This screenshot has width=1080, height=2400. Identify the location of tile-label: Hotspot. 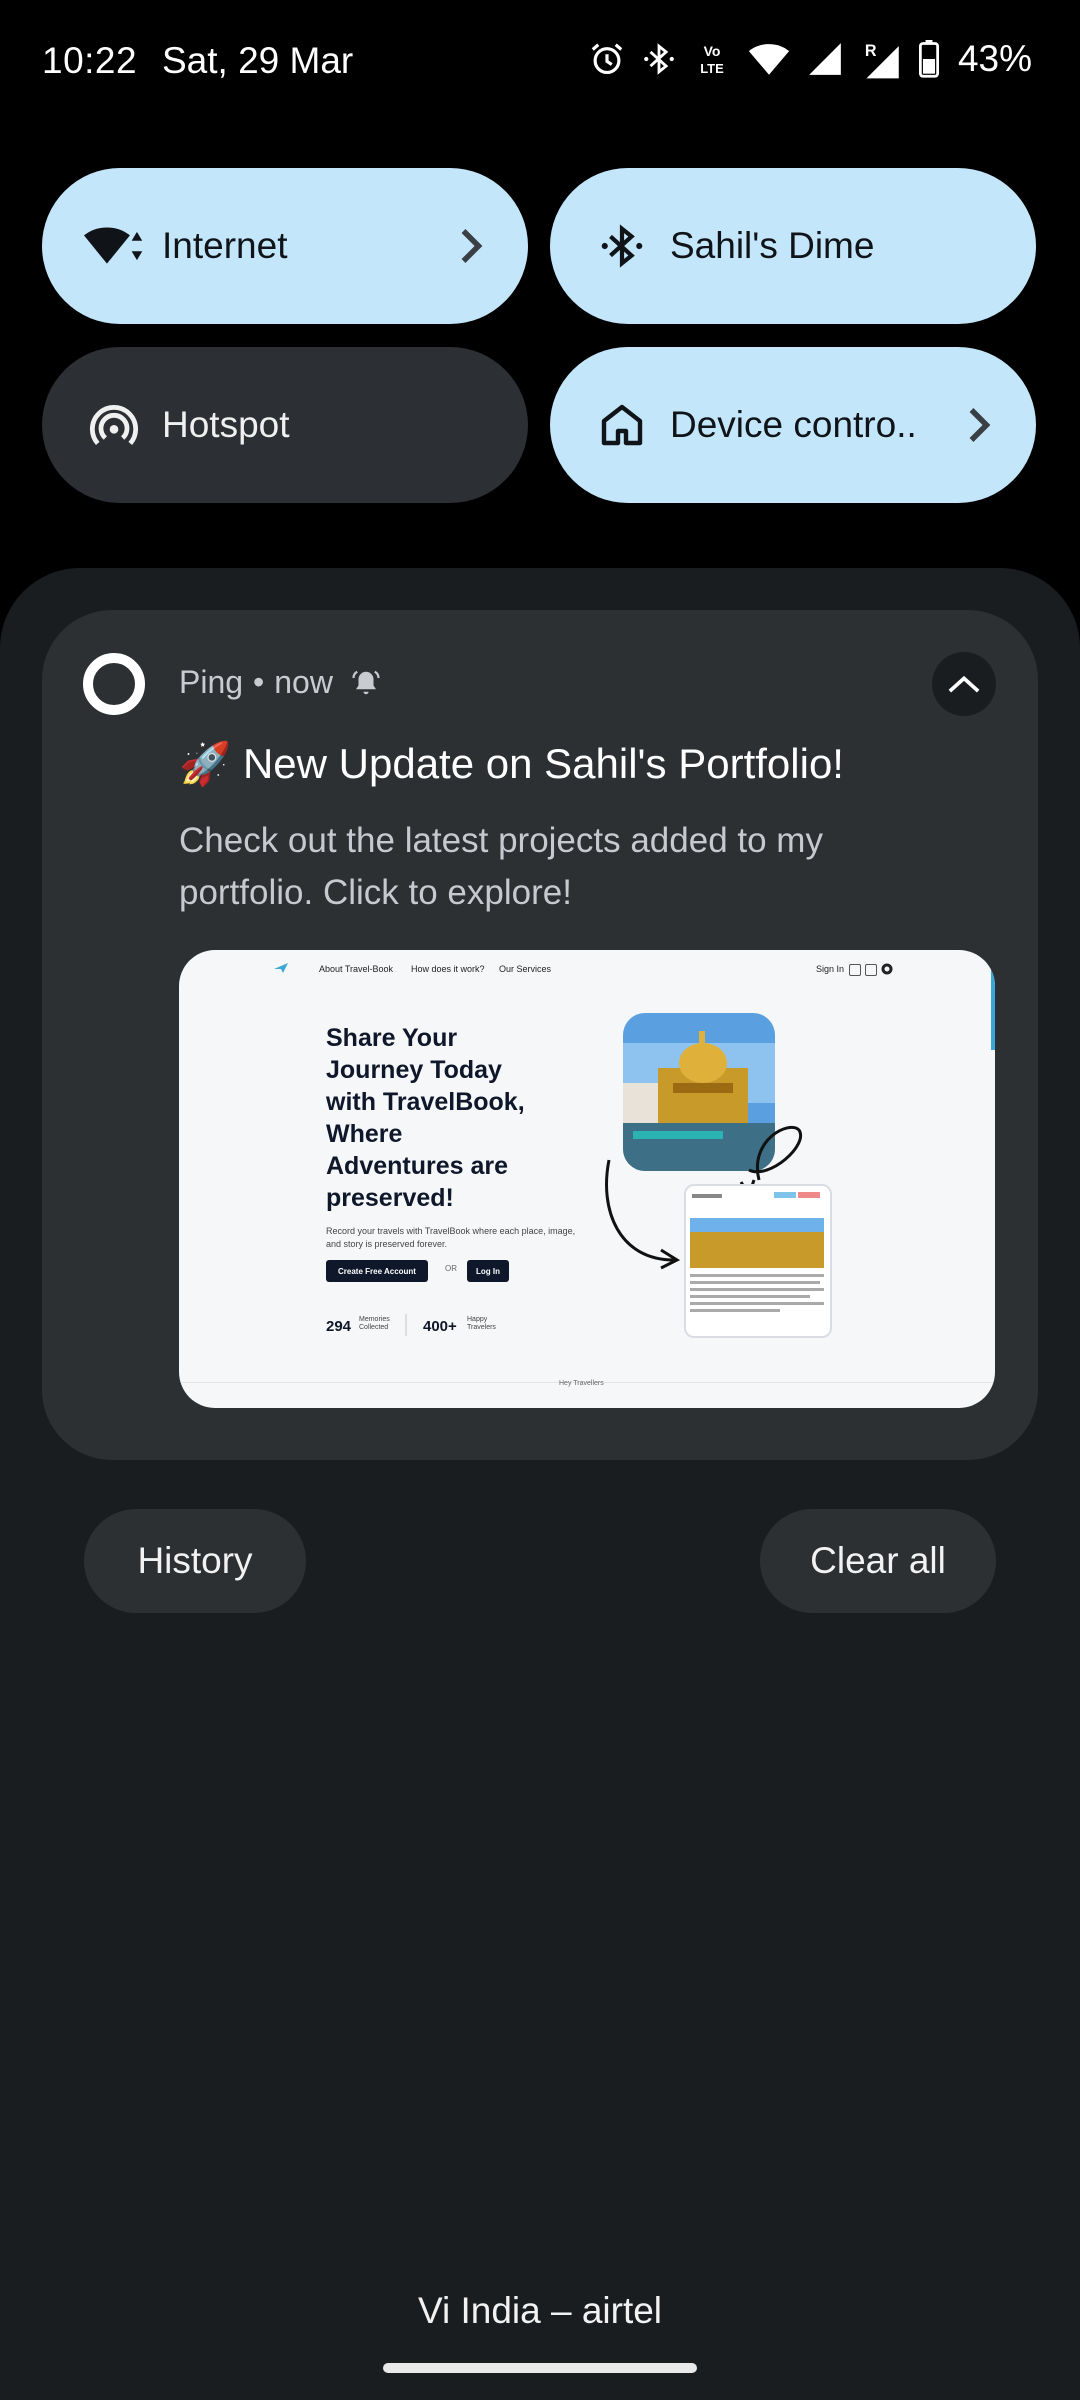
(226, 424).